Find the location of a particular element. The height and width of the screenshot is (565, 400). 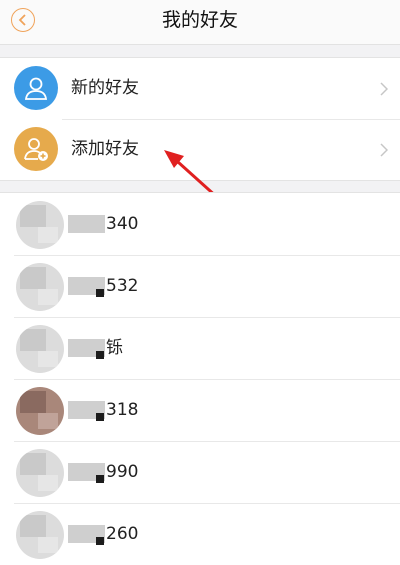

top-bar: 我的好友 is located at coordinates (200, 22).